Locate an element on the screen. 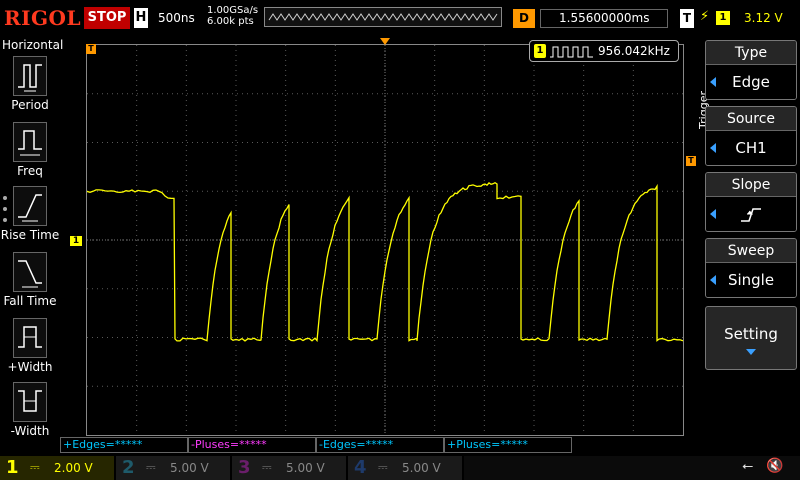 Image resolution: width=800 pixels, height=480 pixels. measure-neg-width-button: -Width is located at coordinates (30, 410).